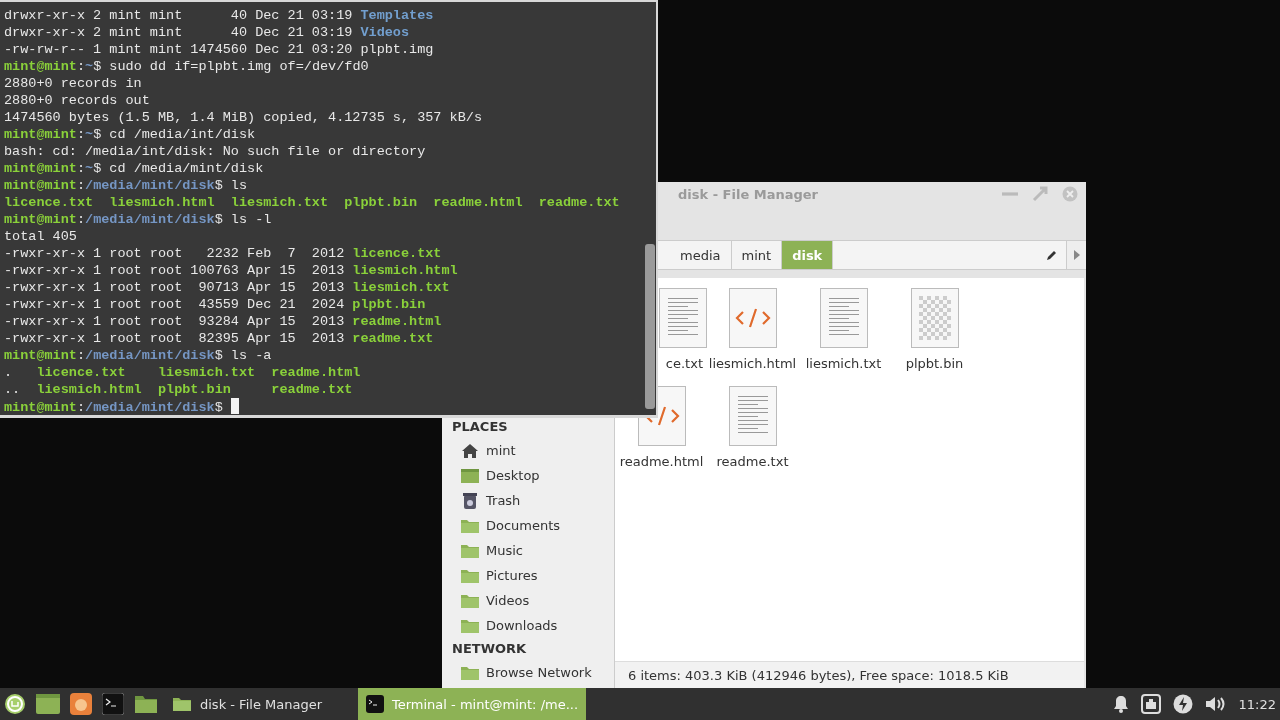  What do you see at coordinates (470, 450) in the screenshot?
I see `home-icon` at bounding box center [470, 450].